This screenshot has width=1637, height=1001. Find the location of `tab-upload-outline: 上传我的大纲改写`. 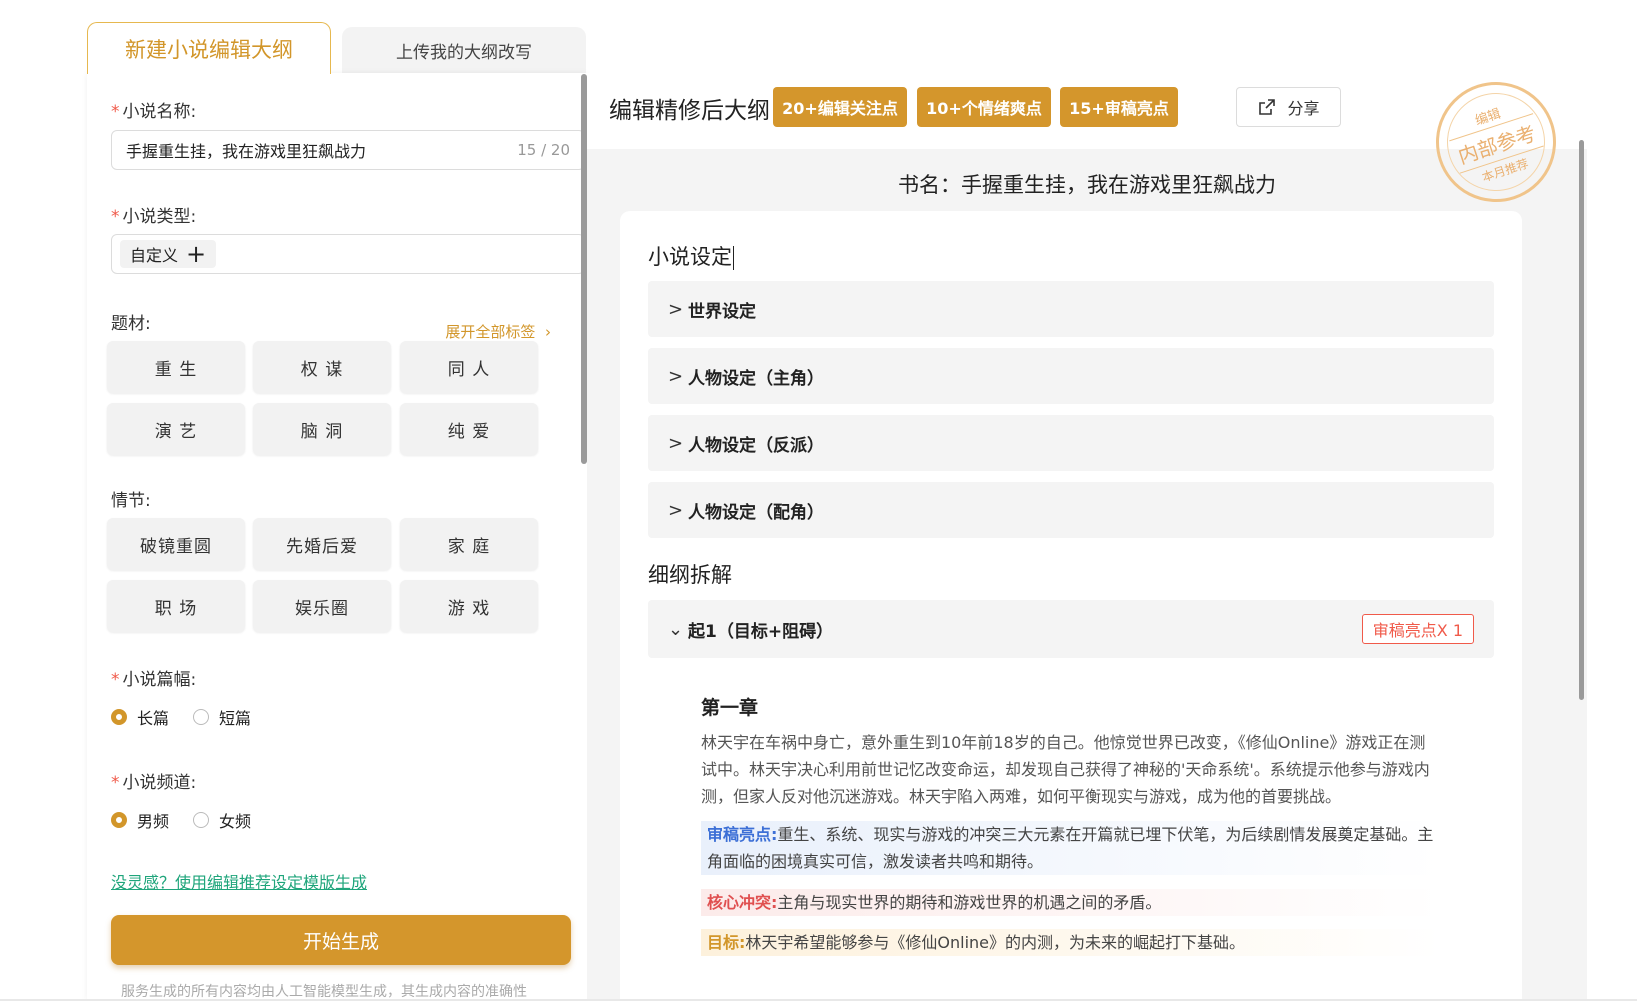

tab-upload-outline: 上传我的大纲改写 is located at coordinates (464, 50).